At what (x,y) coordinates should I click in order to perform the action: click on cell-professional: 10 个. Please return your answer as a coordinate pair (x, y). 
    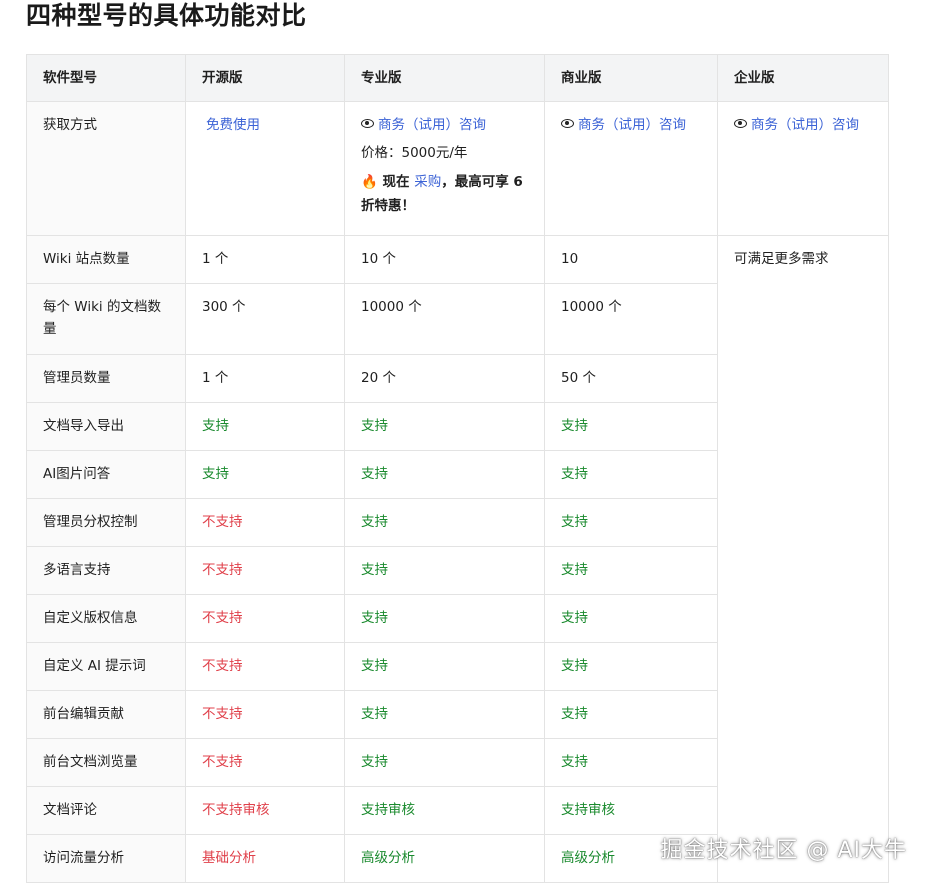
    Looking at the image, I should click on (444, 259).